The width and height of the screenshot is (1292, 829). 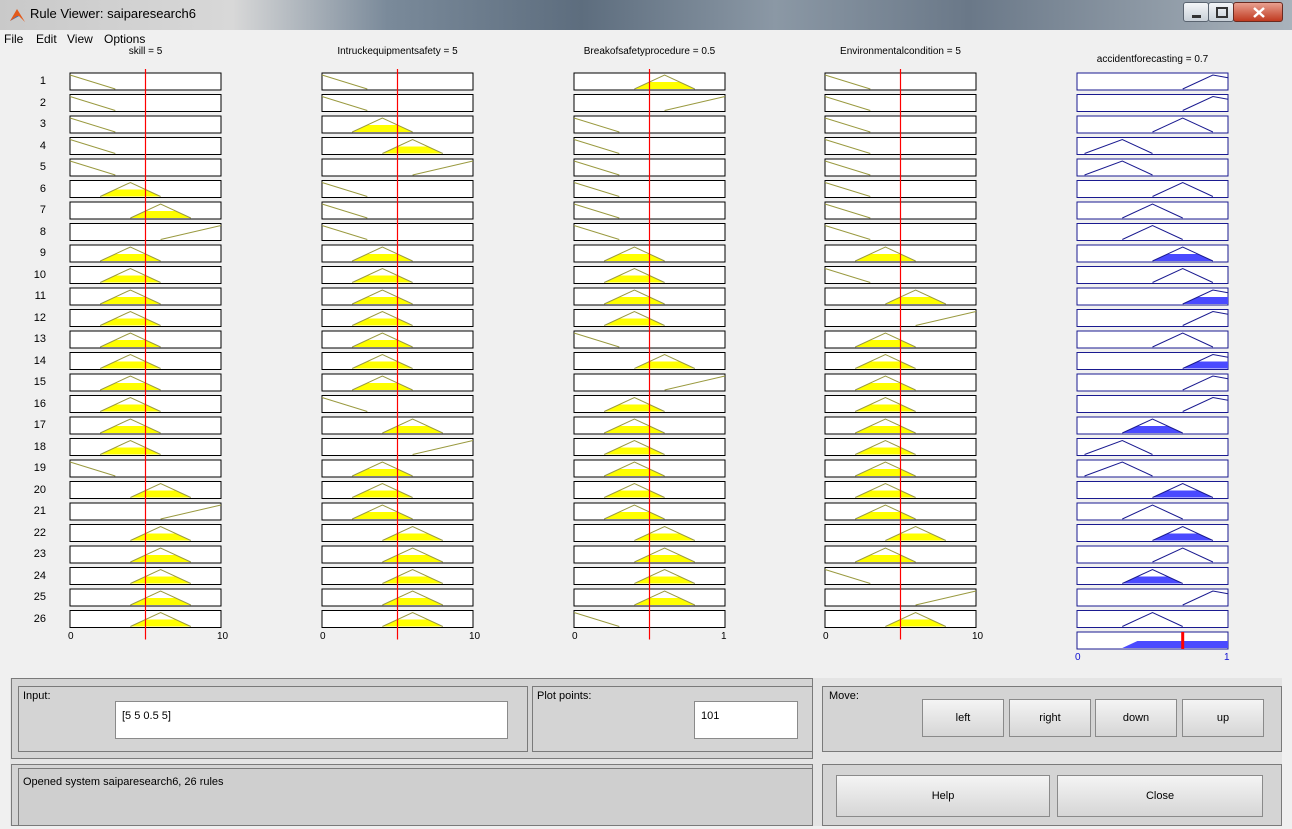 I want to click on rule-number: 20, so click(x=39, y=489).